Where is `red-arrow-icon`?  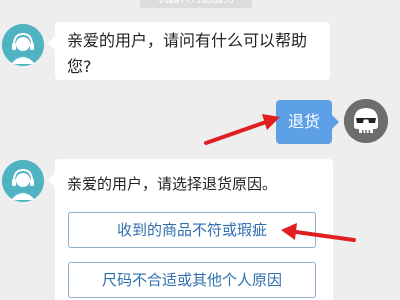 red-arrow-icon is located at coordinates (242, 129).